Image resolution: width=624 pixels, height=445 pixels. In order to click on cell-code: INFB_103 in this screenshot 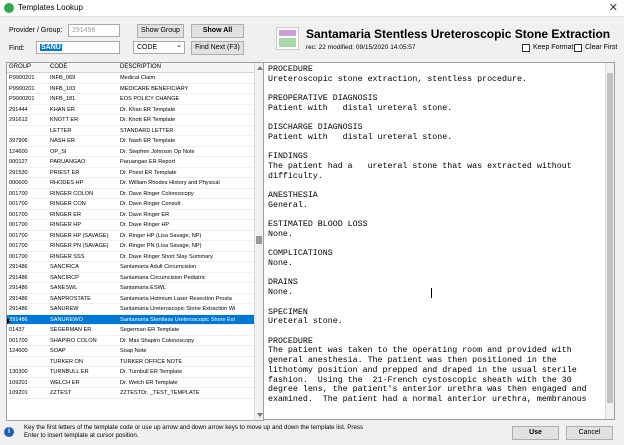, I will do `click(63, 88)`.